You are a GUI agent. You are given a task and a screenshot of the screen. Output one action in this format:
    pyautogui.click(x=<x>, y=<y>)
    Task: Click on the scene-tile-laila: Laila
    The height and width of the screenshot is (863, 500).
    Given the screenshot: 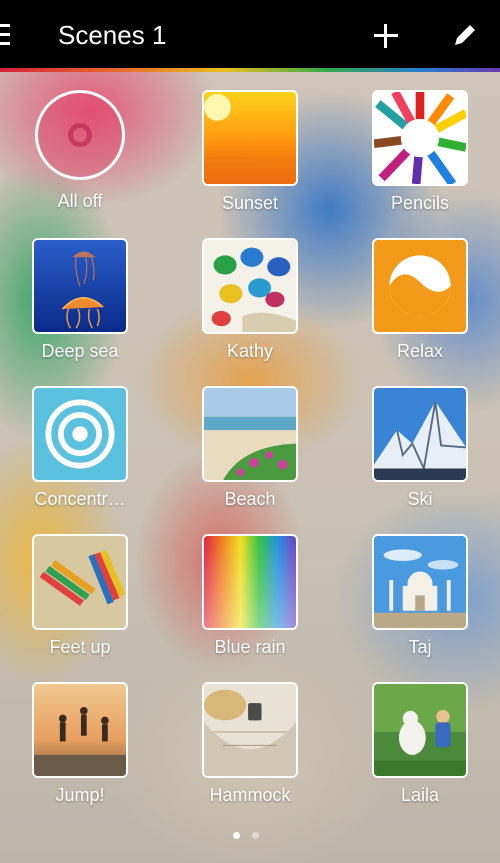 What is the action you would take?
    pyautogui.click(x=420, y=744)
    